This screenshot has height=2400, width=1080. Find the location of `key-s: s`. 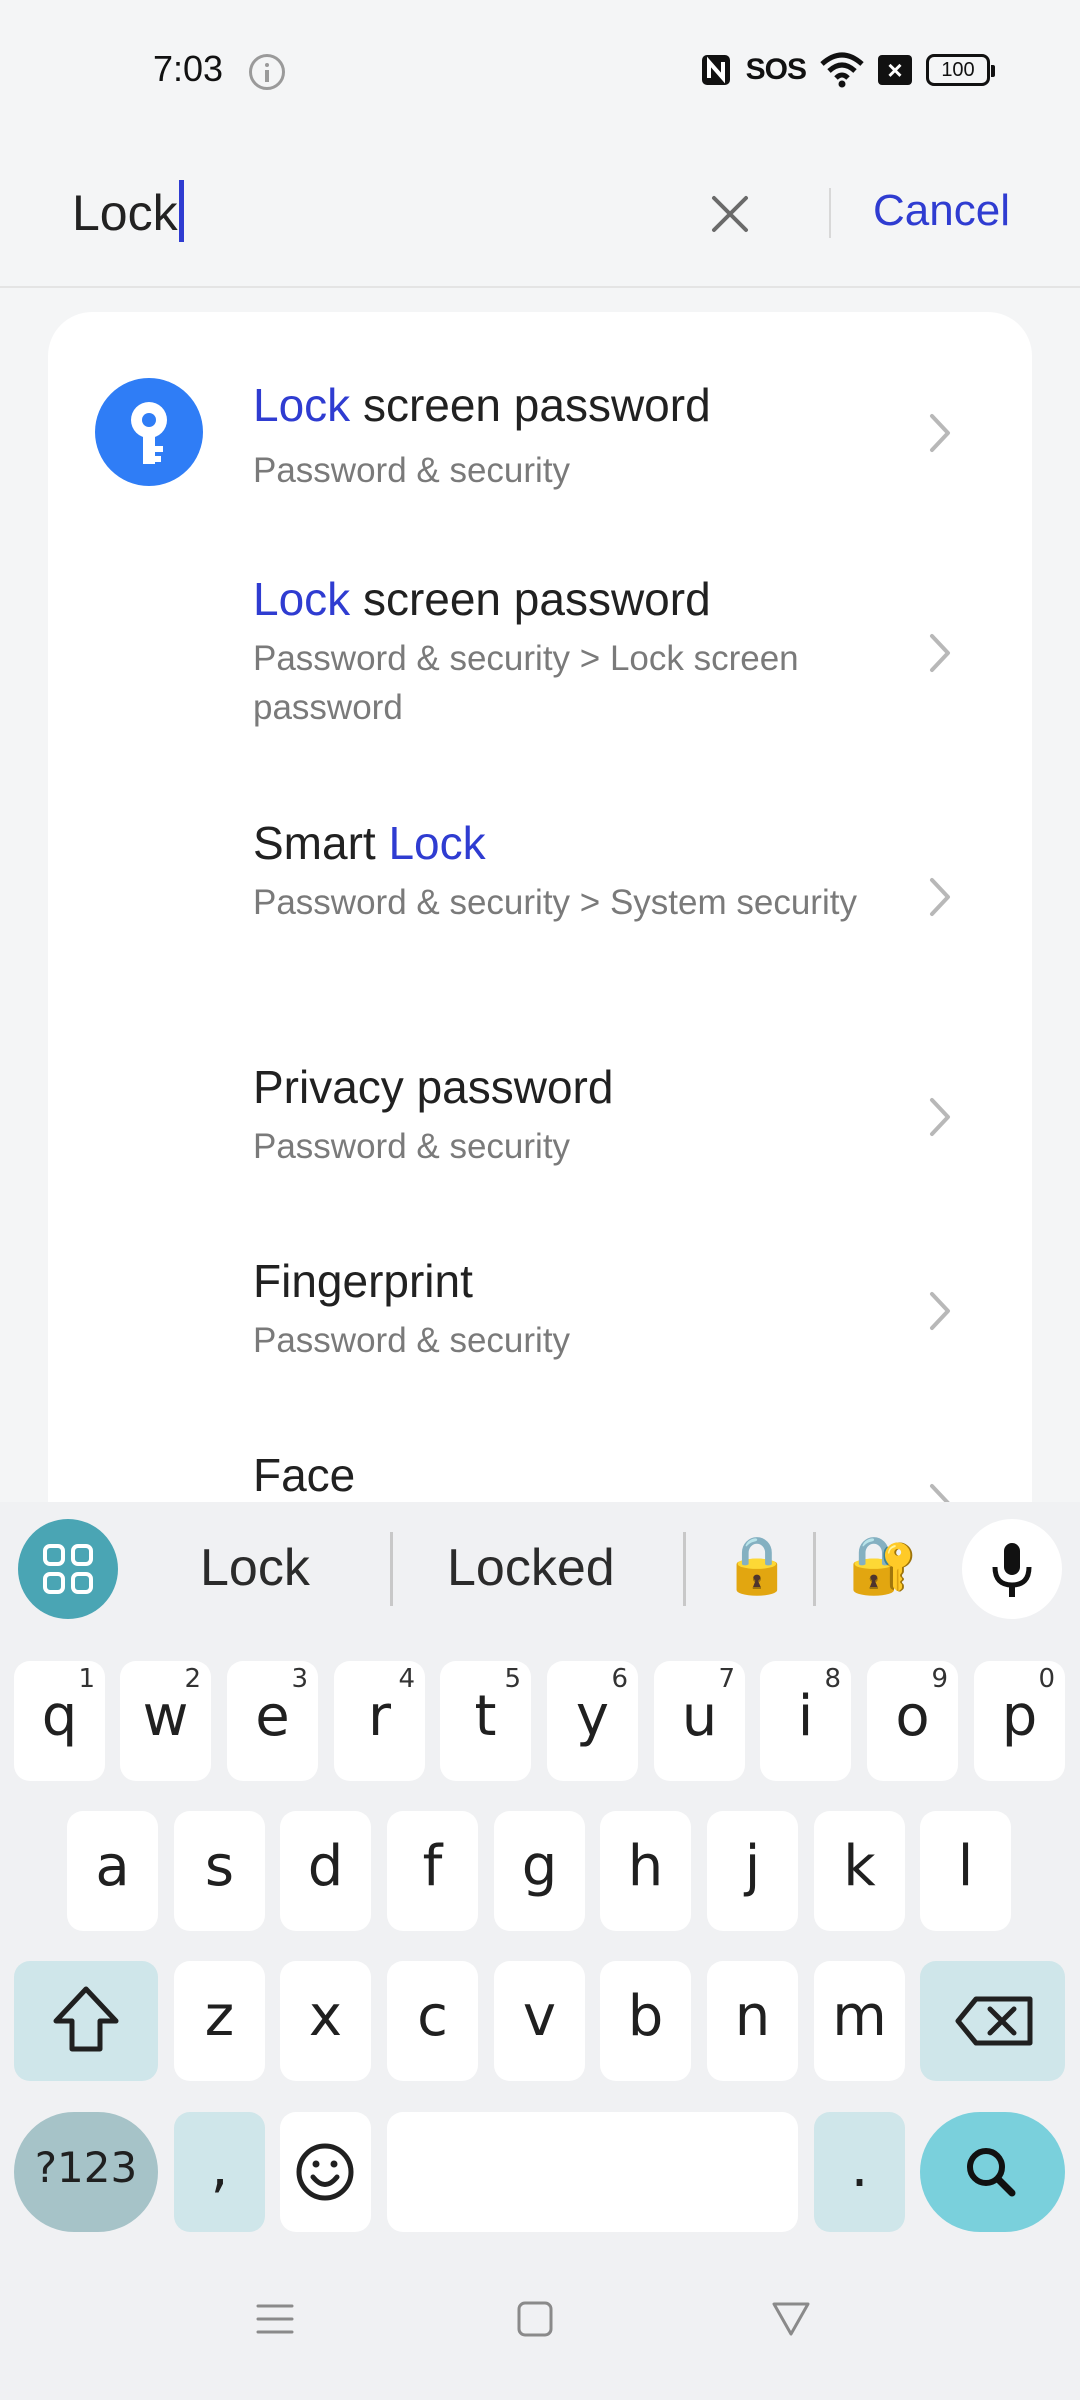

key-s: s is located at coordinates (219, 1871).